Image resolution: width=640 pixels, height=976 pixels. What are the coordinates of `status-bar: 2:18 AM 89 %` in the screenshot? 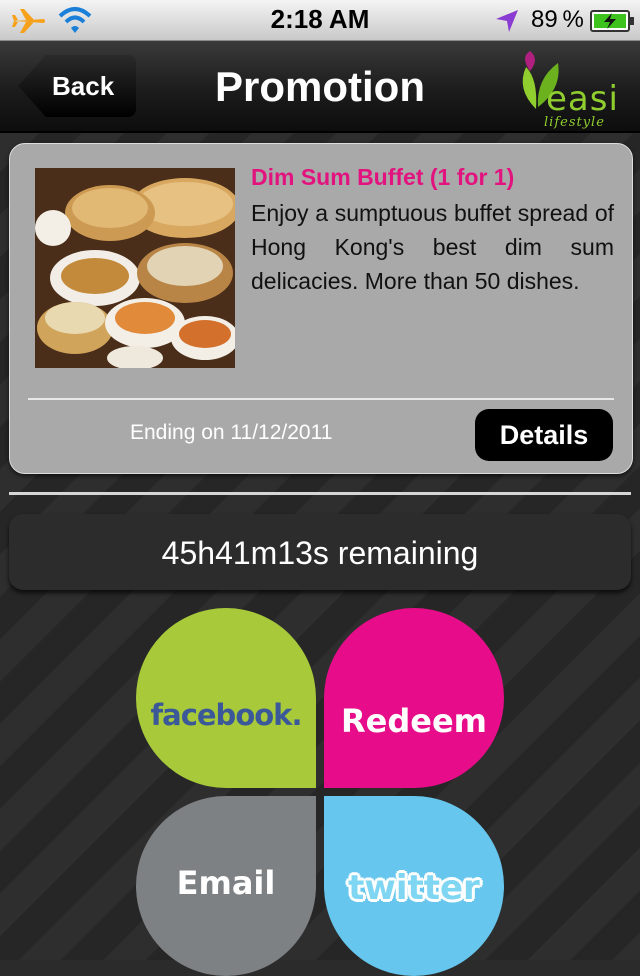 It's located at (320, 20).